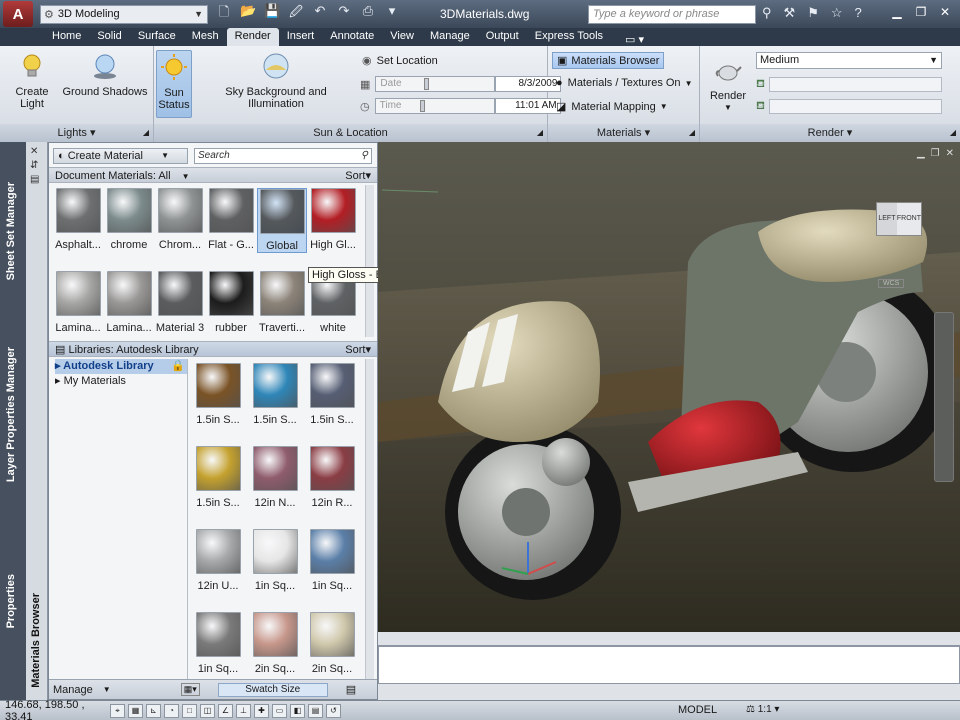  Describe the element at coordinates (369, 519) in the screenshot. I see `library-scrollbar` at that location.